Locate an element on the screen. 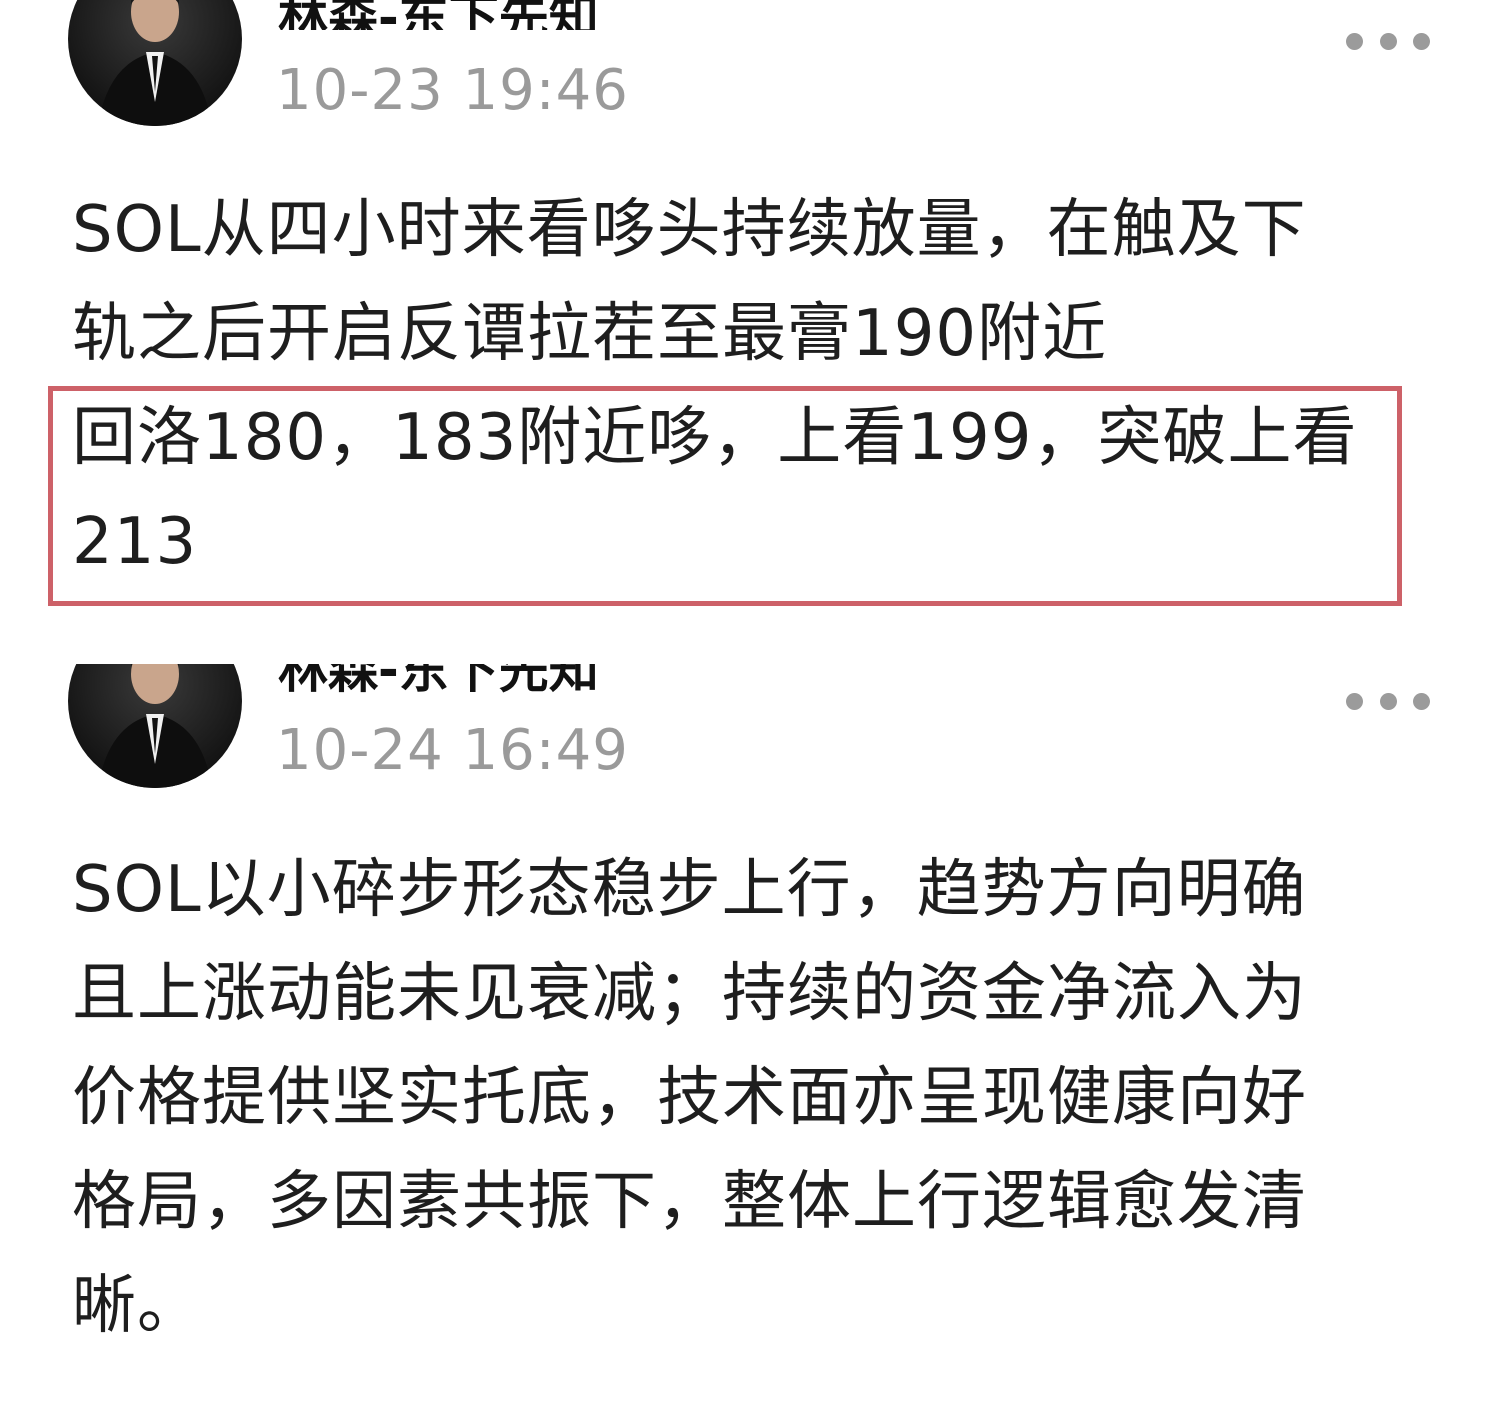 This screenshot has height=1416, width=1500. author-name-clip: 林森-东下先知 is located at coordinates (528, 15).